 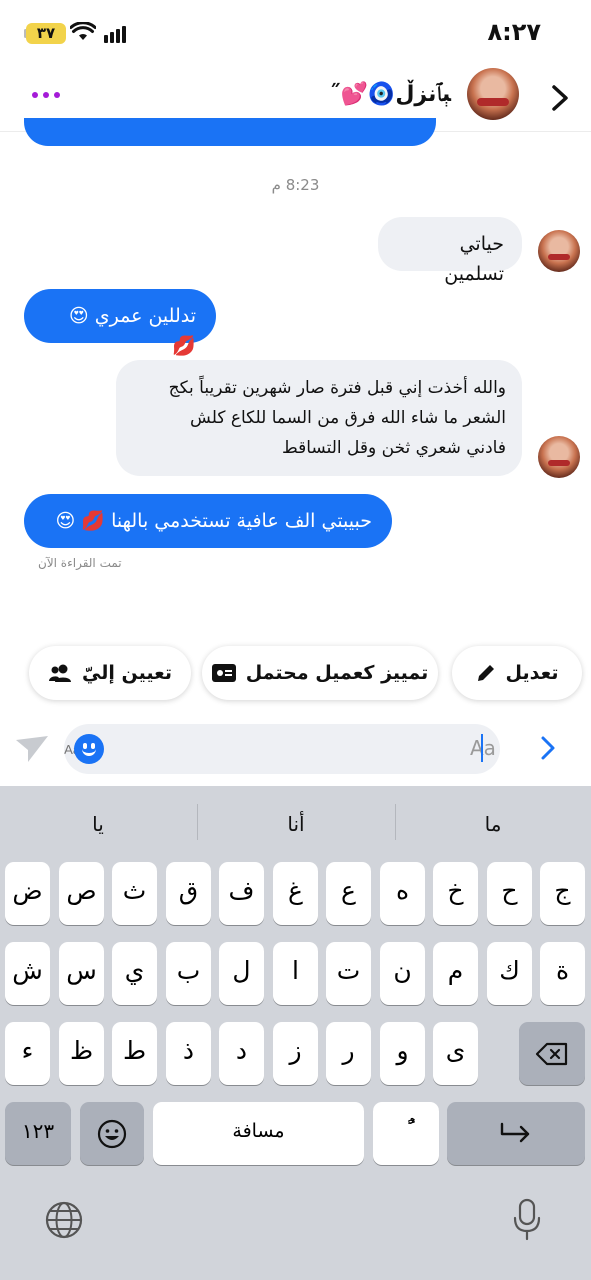 What do you see at coordinates (337, 673) in the screenshot?
I see `mark-customer-label: تمييز كعميل محتمل` at bounding box center [337, 673].